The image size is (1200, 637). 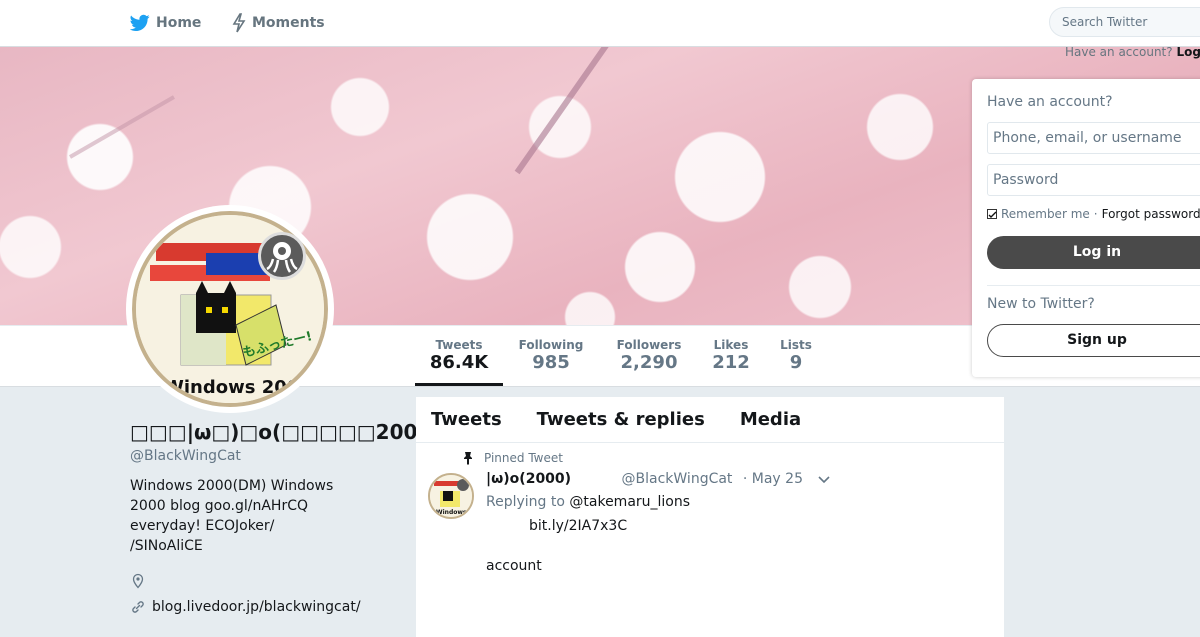 What do you see at coordinates (677, 479) in the screenshot?
I see `tweet-author-handle: @BlackWingCat` at bounding box center [677, 479].